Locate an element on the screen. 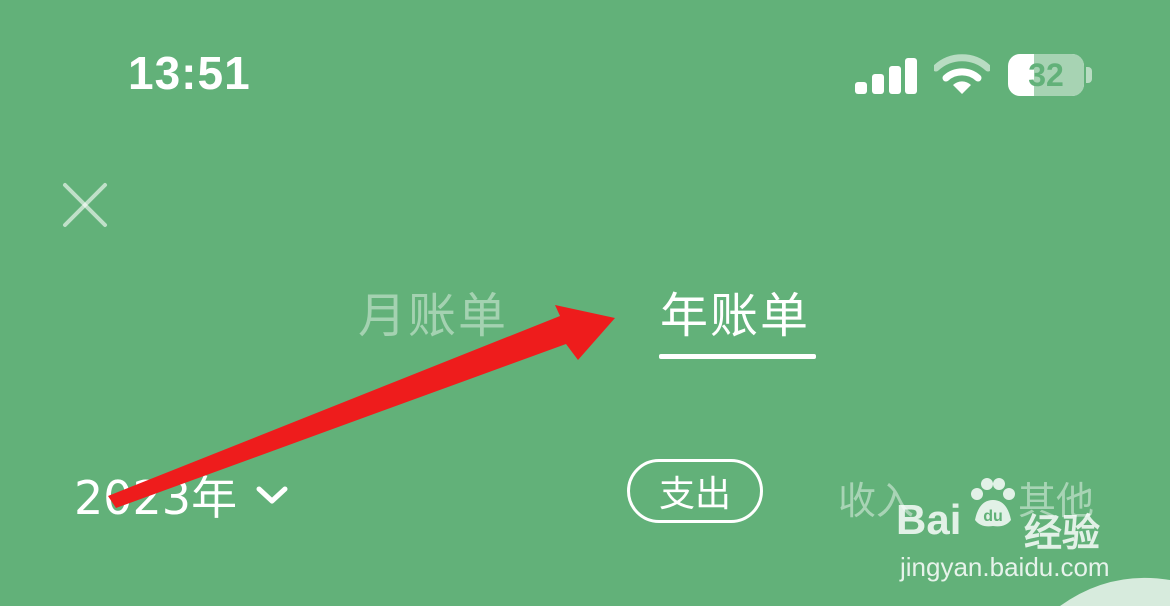  status-time: 13:51 is located at coordinates (189, 73).